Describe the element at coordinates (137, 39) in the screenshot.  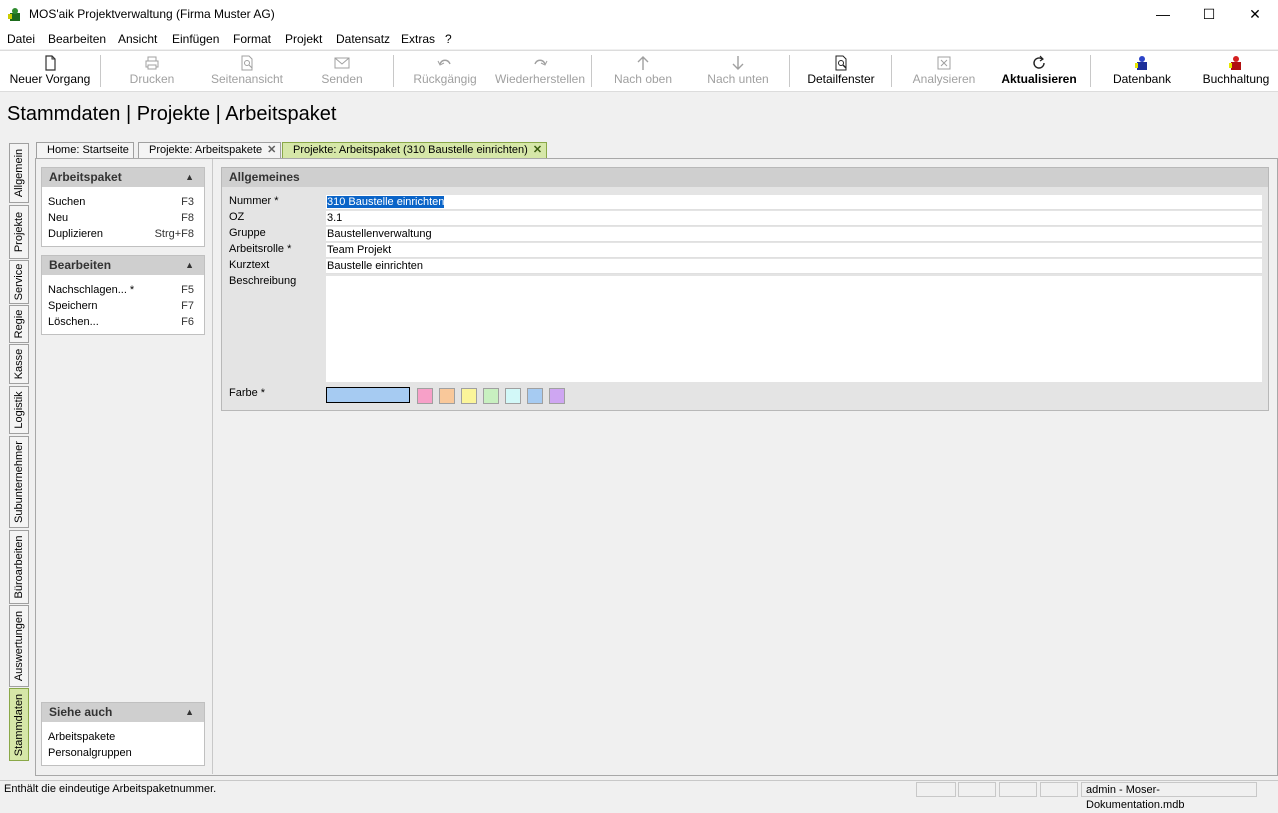
I see `menu-ansicht: Ansicht` at that location.